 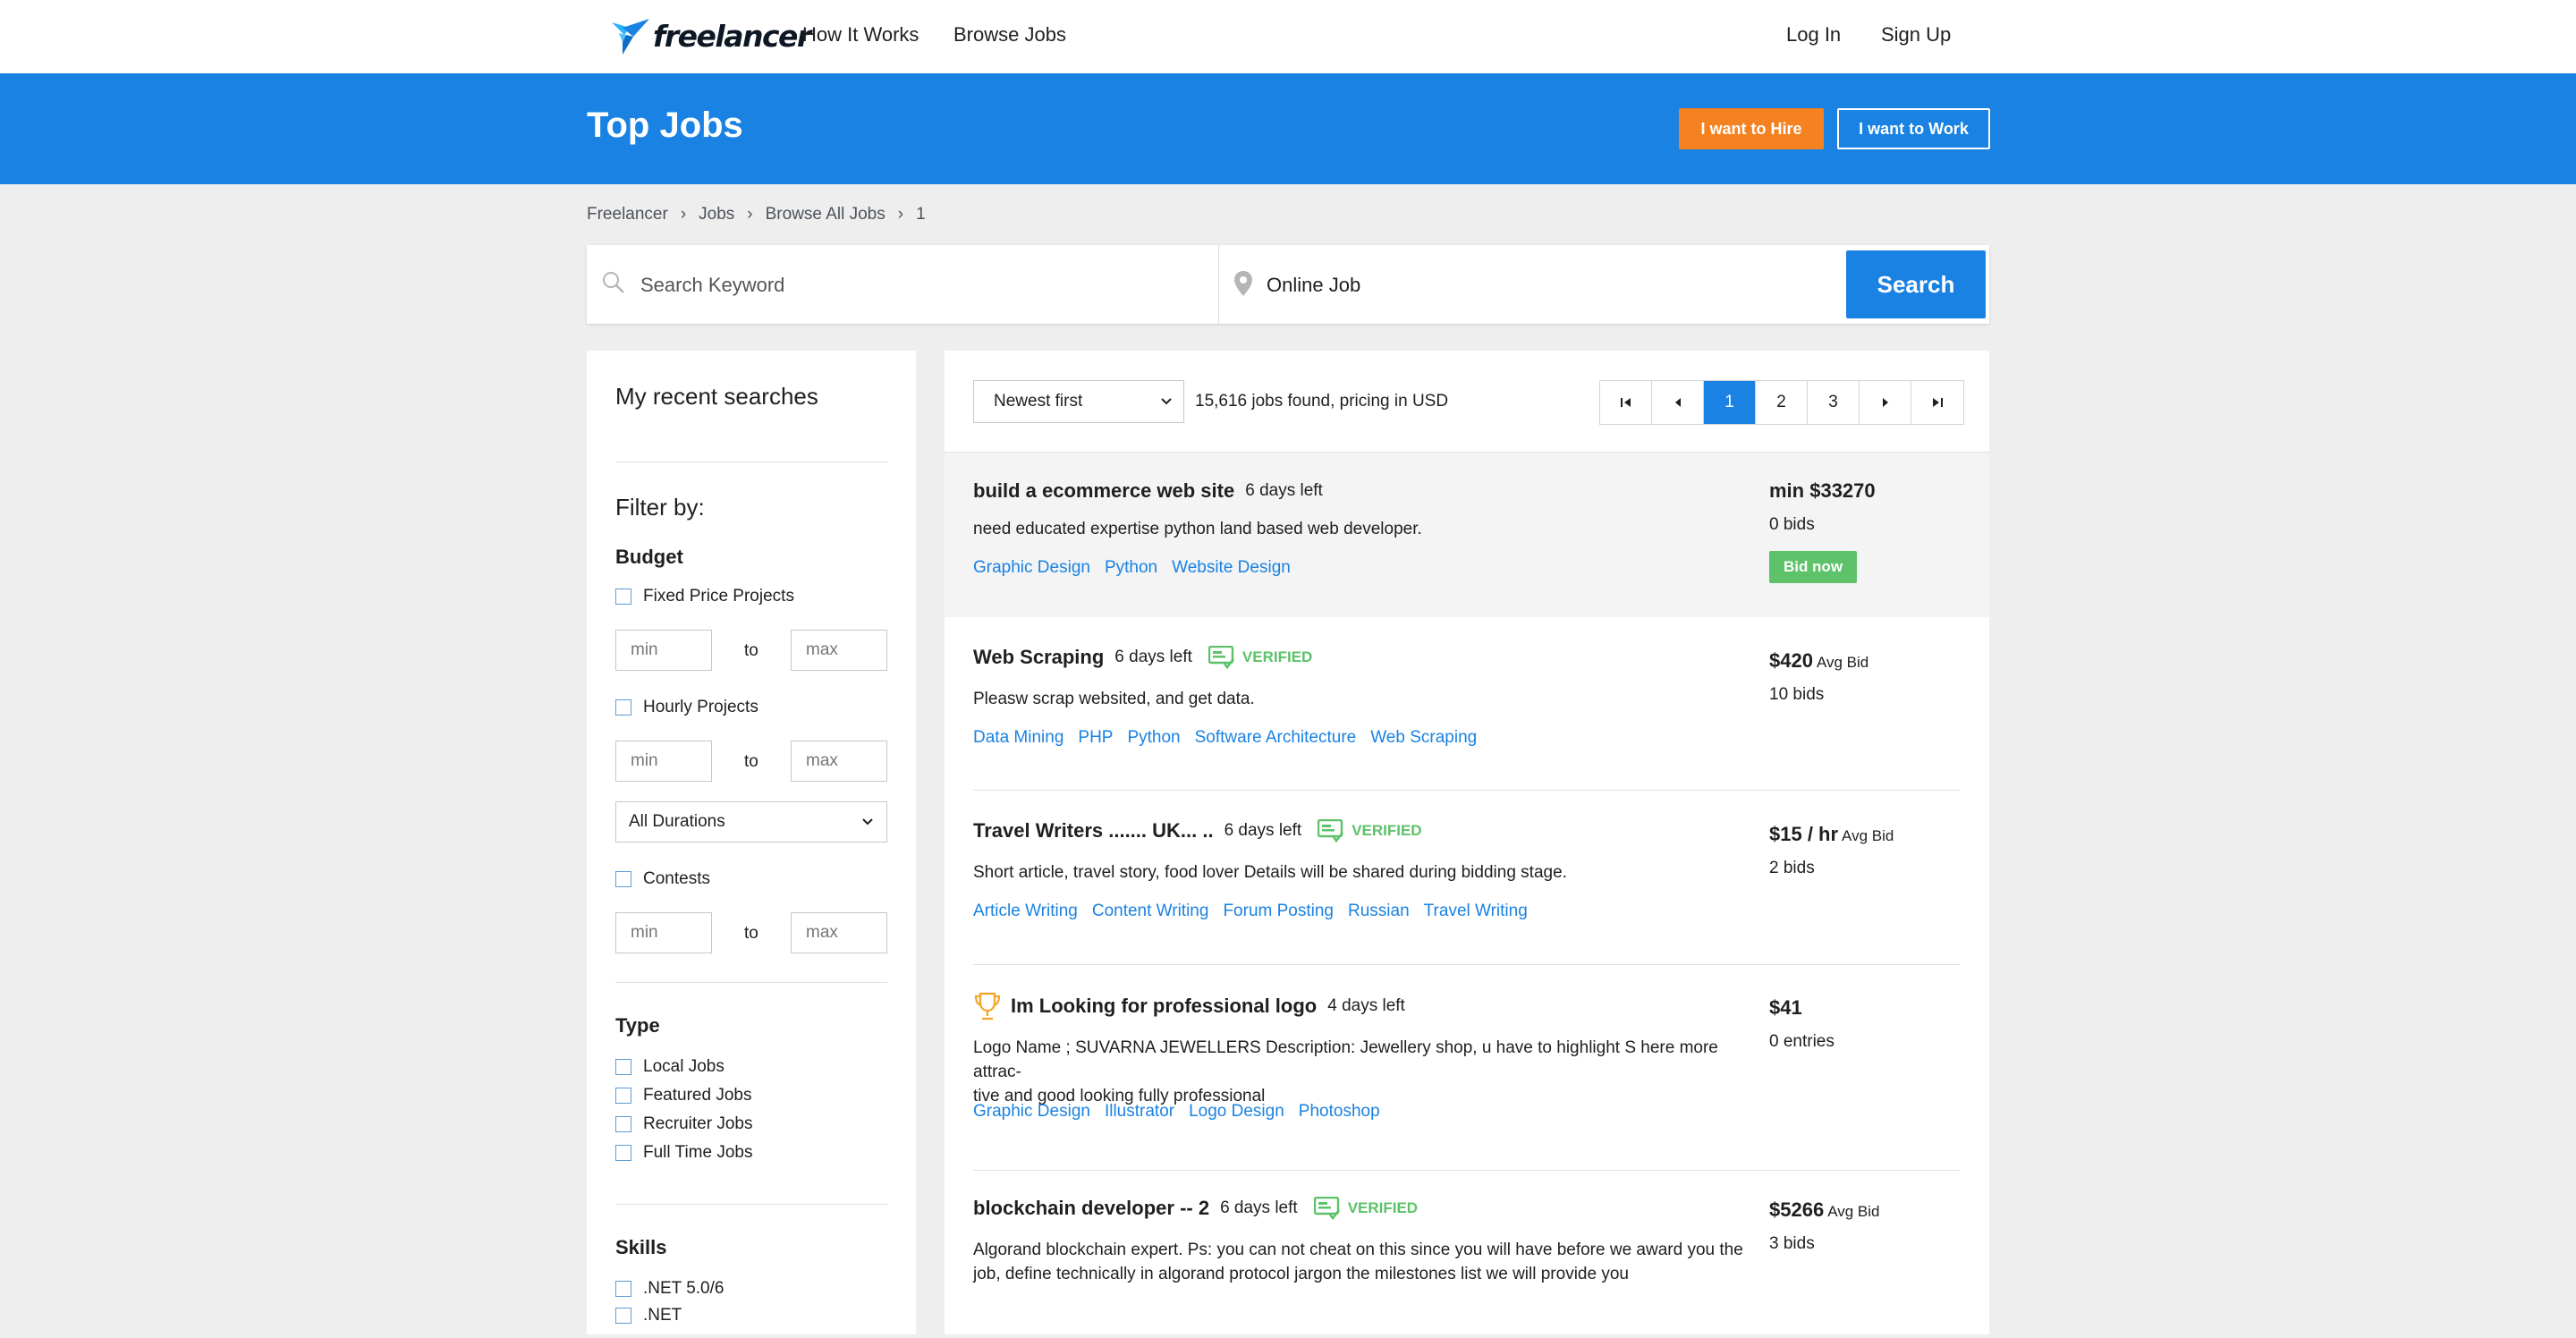 I want to click on job-tag: Forum Posting, so click(x=1278, y=911).